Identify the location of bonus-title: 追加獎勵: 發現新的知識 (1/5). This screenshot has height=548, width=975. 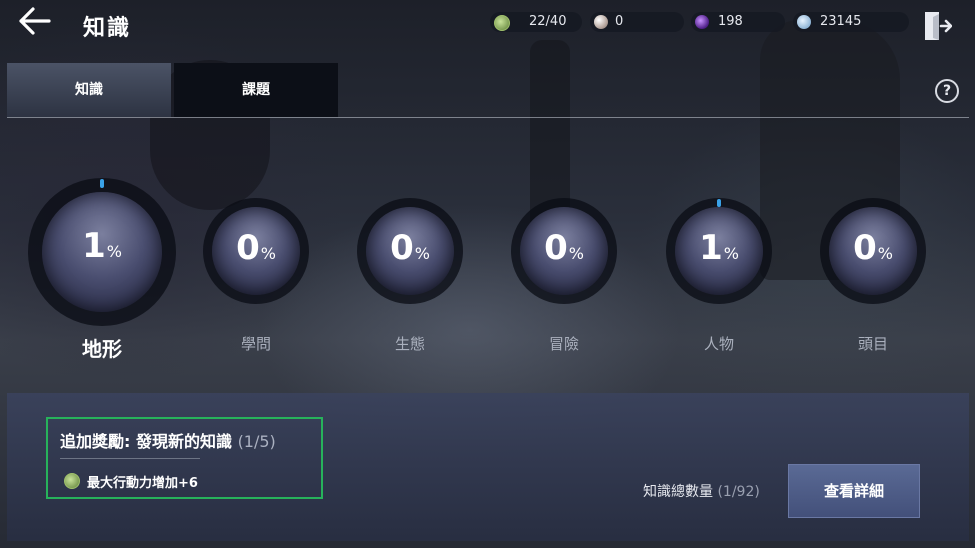
(168, 440).